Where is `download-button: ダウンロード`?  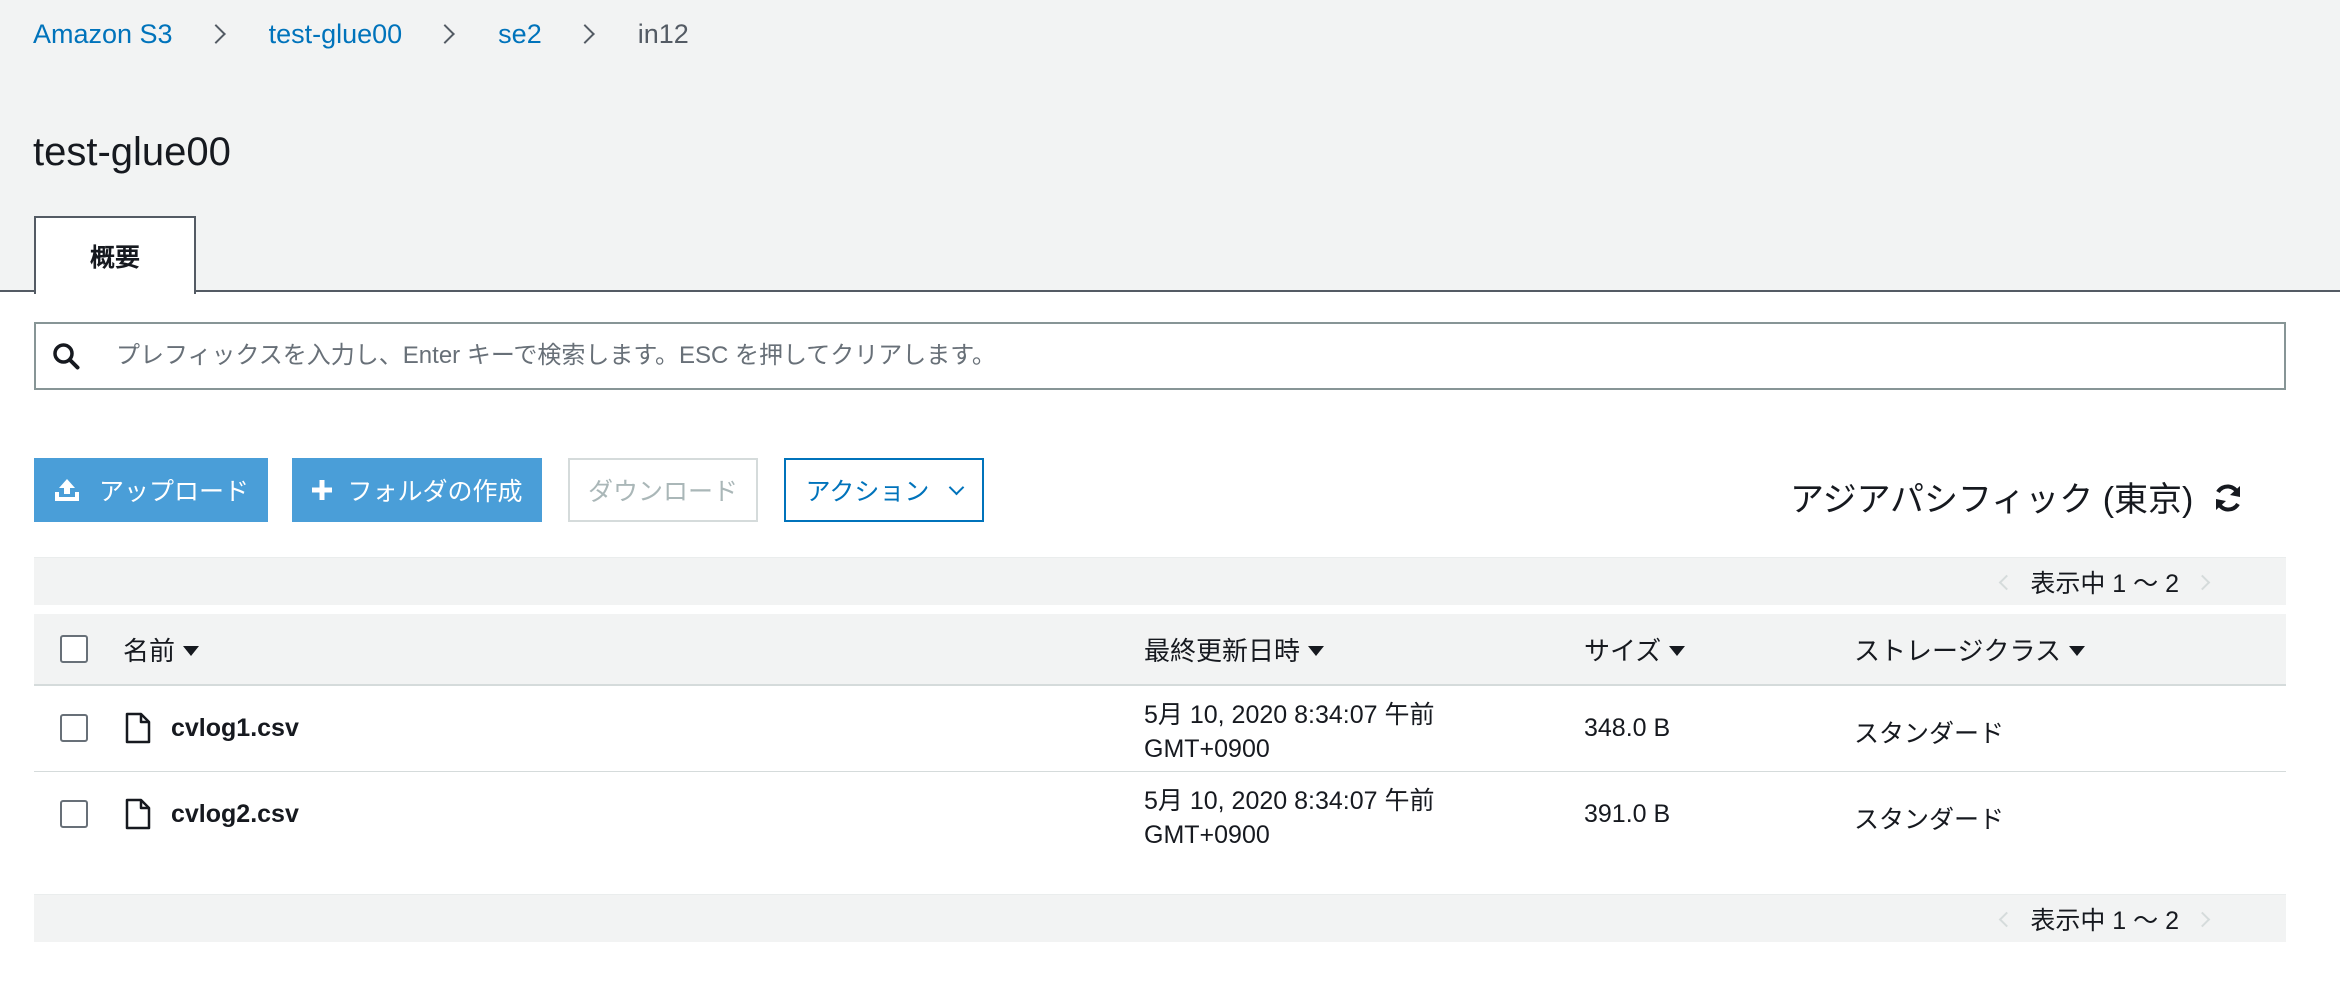
download-button: ダウンロード is located at coordinates (663, 490).